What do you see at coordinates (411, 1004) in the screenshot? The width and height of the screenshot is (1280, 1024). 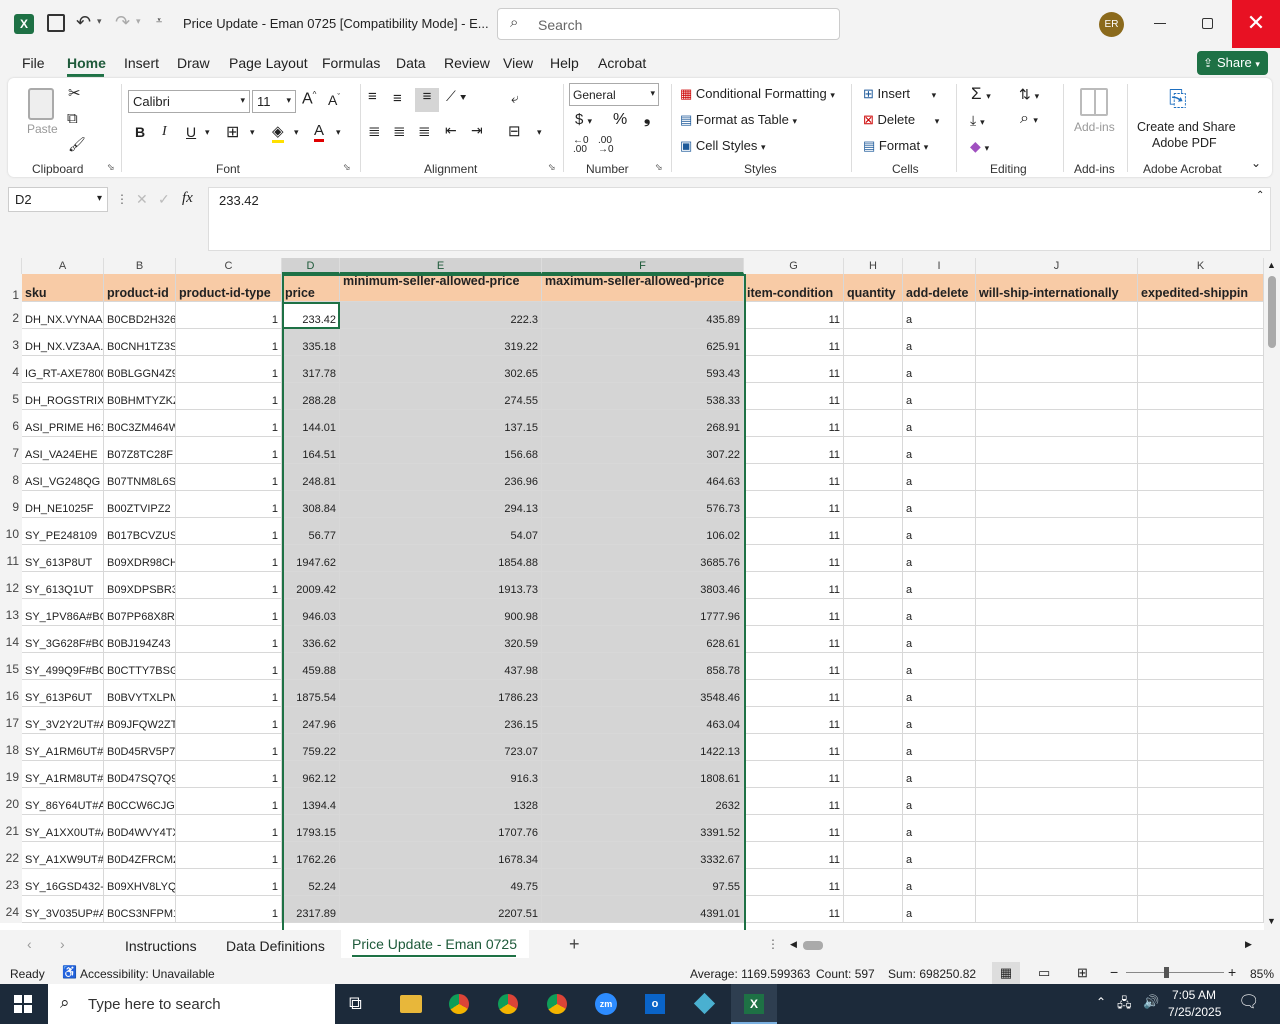 I see `file-explorer-icon` at bounding box center [411, 1004].